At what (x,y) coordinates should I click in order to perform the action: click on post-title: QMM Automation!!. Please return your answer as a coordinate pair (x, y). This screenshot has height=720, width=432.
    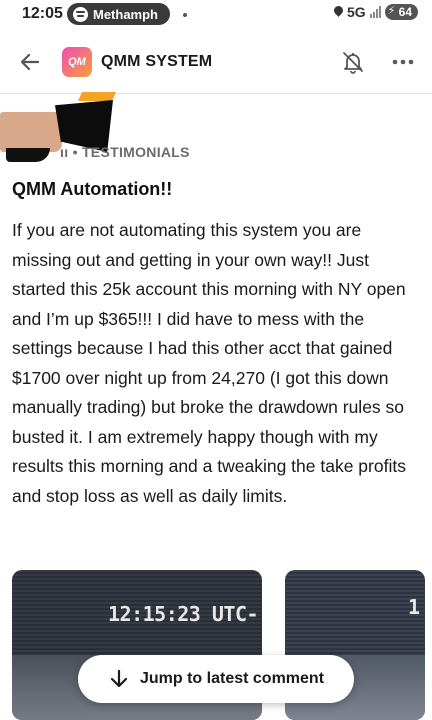
    Looking at the image, I should click on (92, 189).